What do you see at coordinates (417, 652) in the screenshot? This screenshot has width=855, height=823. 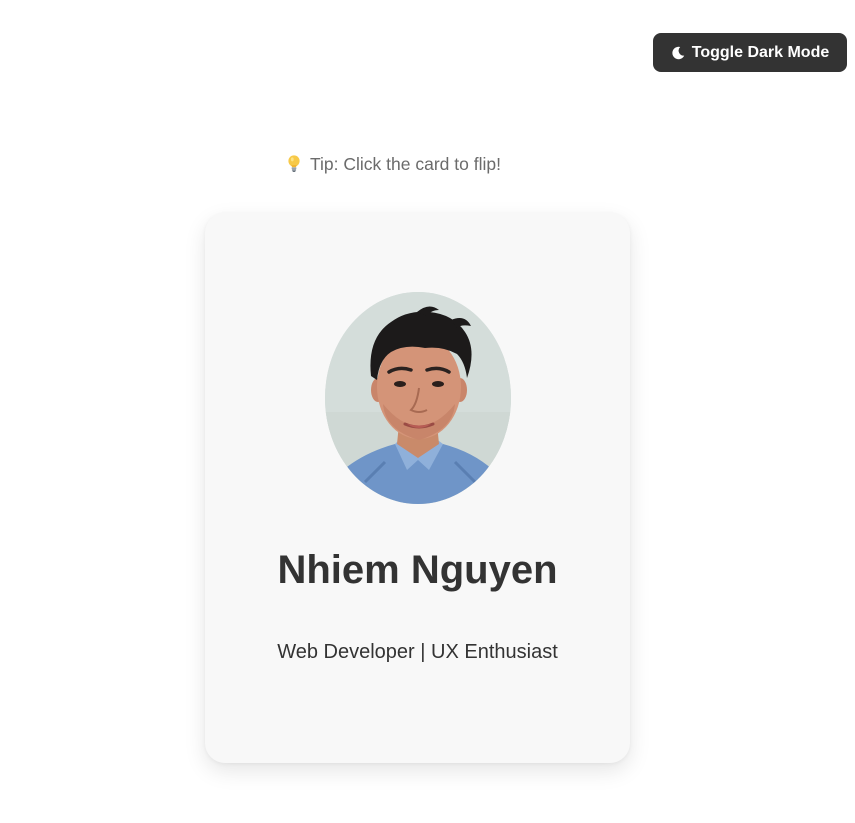 I see `profile-role: Web Developer | UX Enthusiast` at bounding box center [417, 652].